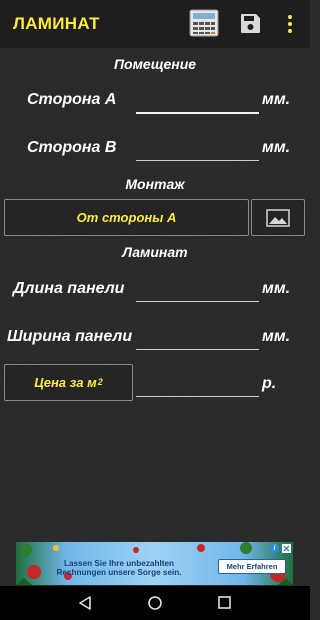 Image resolution: width=320 pixels, height=620 pixels. I want to click on side-a-label: Сторона А, so click(72, 99).